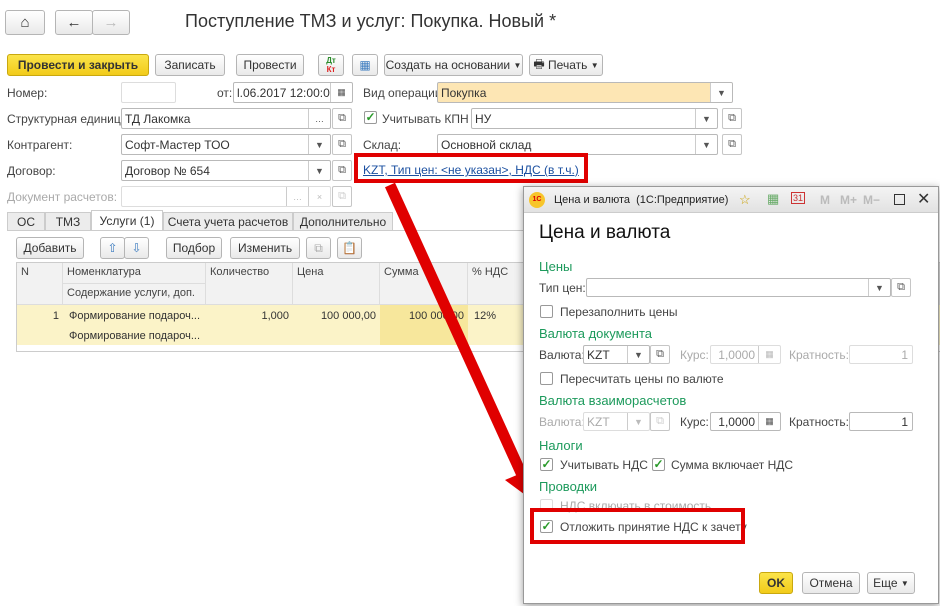 Image resolution: width=940 pixels, height=606 pixels. What do you see at coordinates (732, 465) in the screenshot?
I see `sum-includes-vat-label: Сумма включает НДС` at bounding box center [732, 465].